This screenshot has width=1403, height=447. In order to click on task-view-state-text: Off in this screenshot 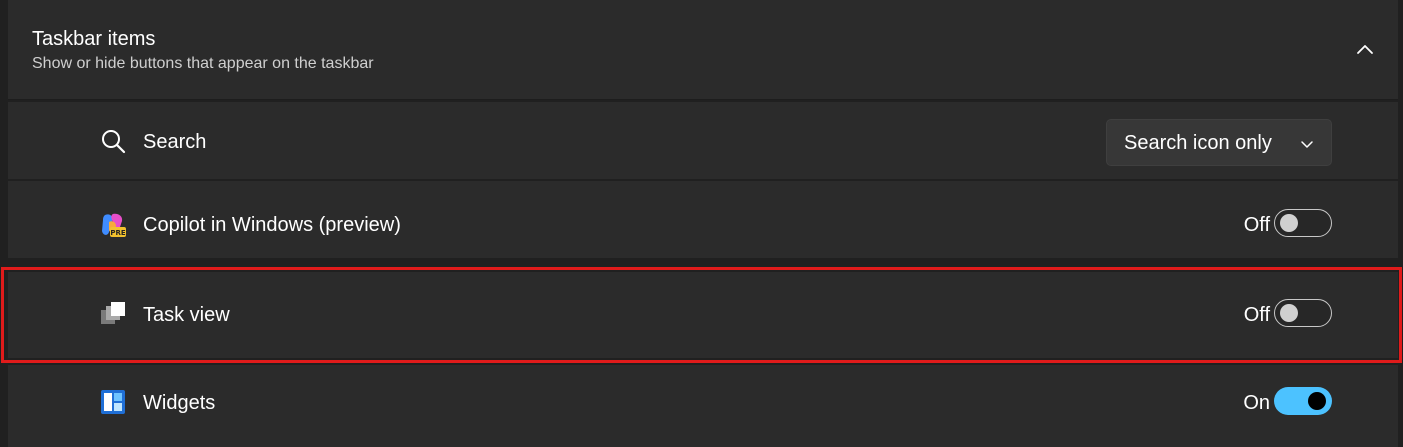, I will do `click(1256, 315)`.